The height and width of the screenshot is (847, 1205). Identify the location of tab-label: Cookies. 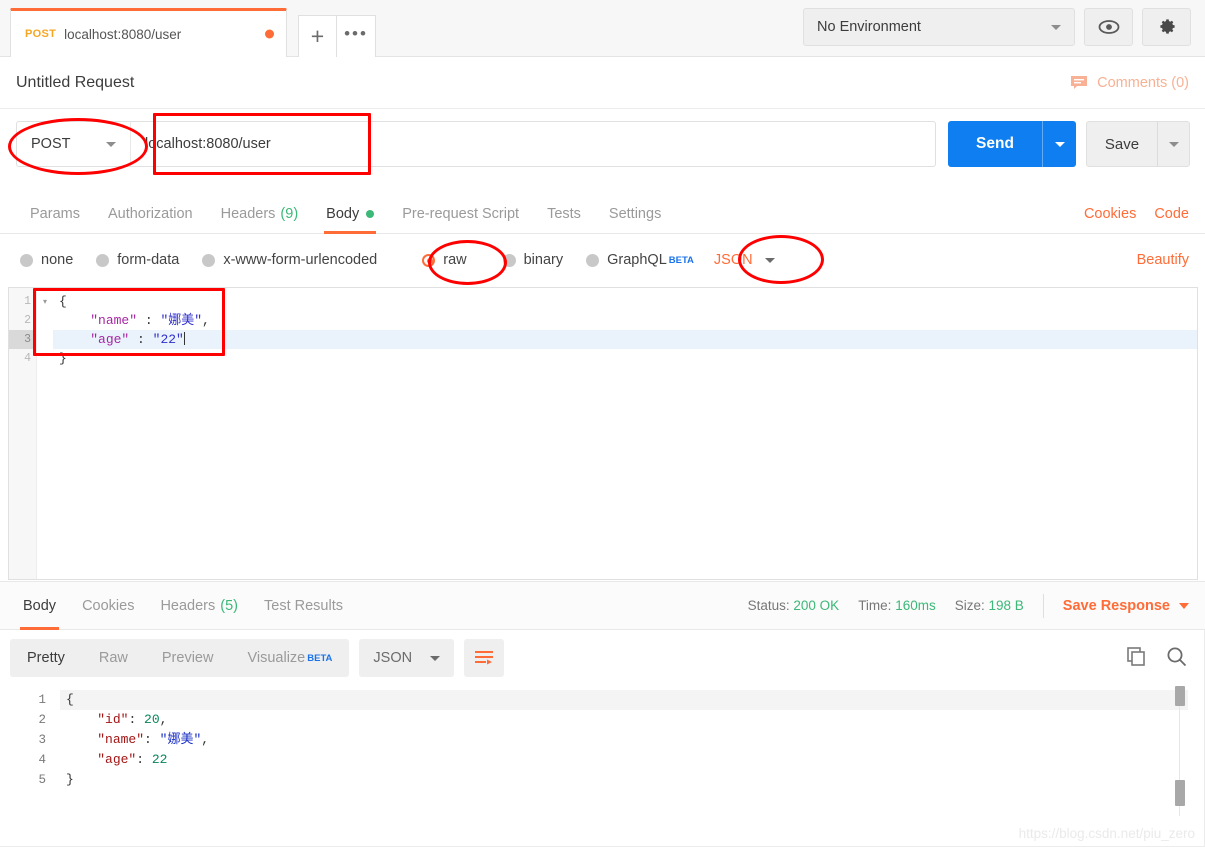
(108, 605).